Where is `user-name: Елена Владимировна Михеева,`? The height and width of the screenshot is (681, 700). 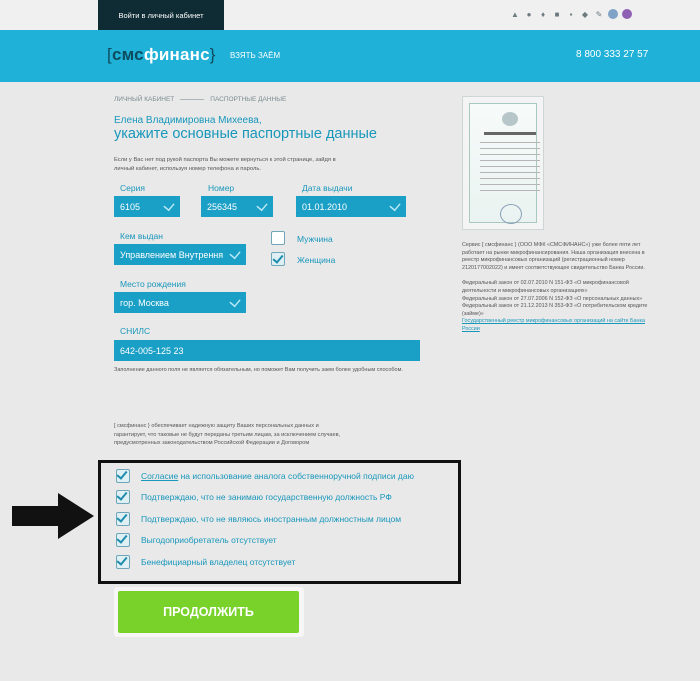 user-name: Елена Владимировна Михеева, is located at coordinates (188, 120).